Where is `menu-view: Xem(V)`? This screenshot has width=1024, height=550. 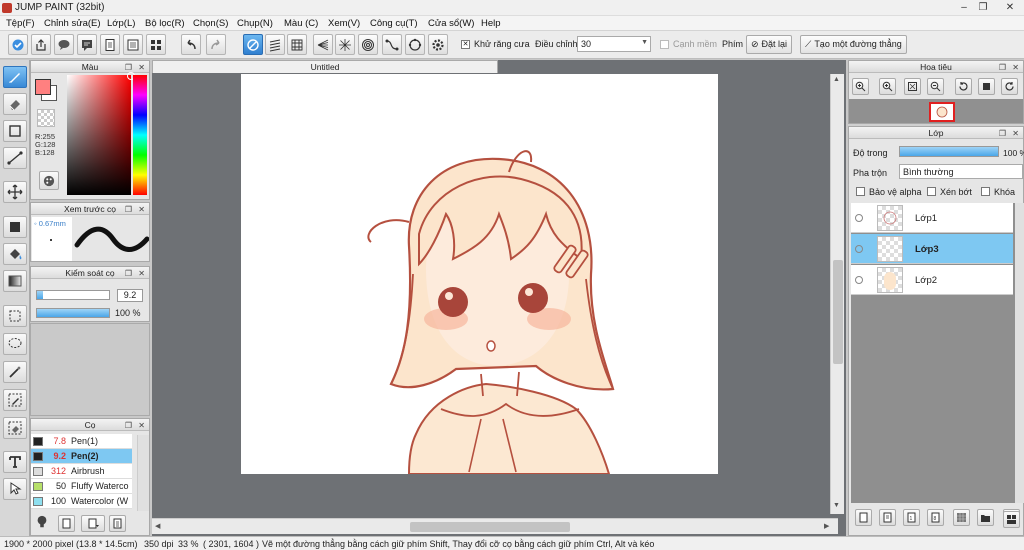
menu-view: Xem(V) is located at coordinates (344, 23).